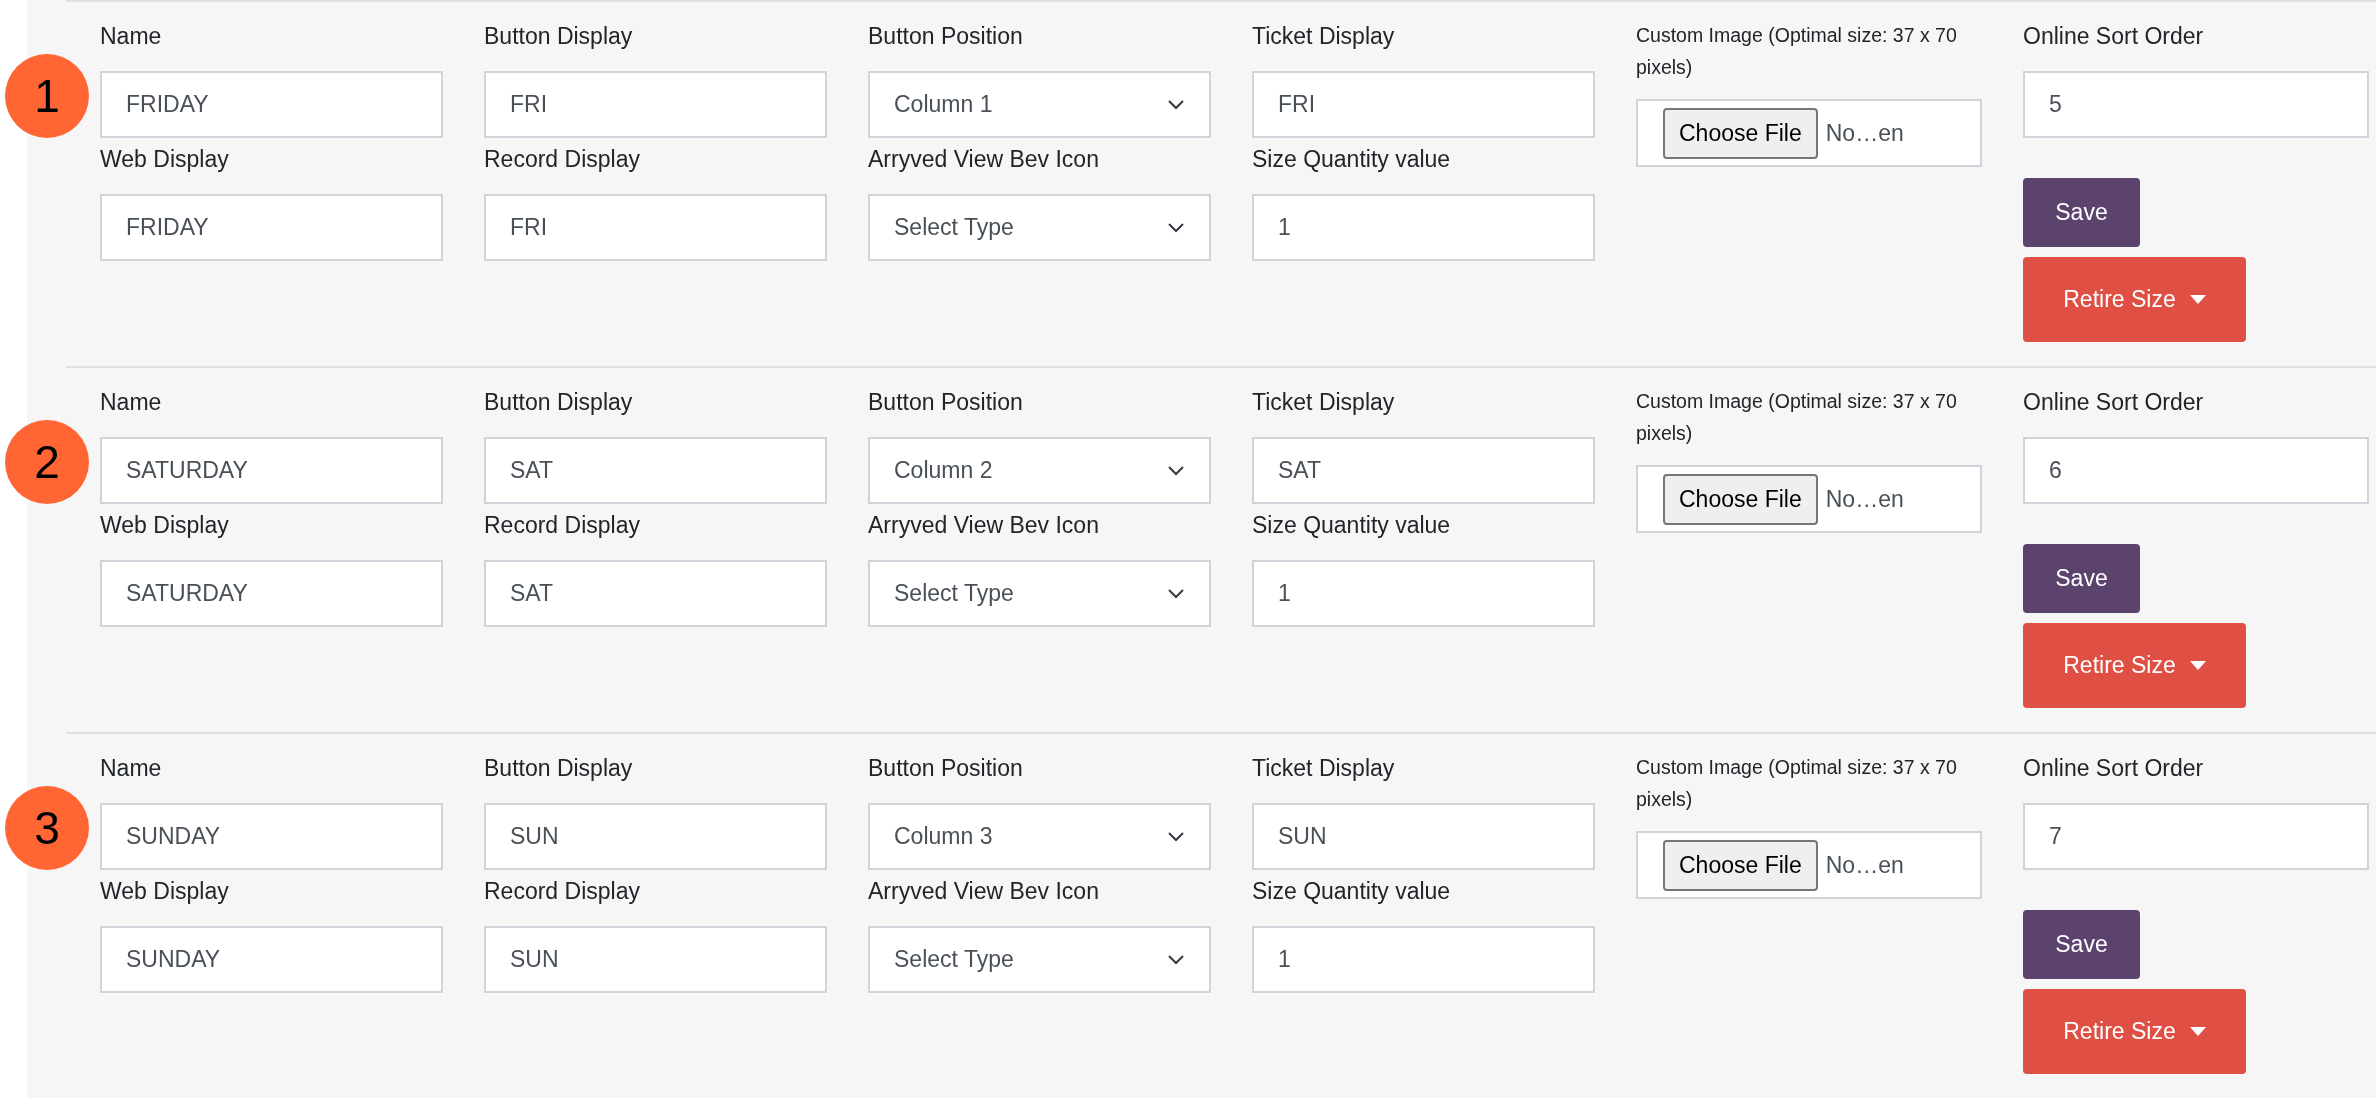 This screenshot has width=2376, height=1098. Describe the element at coordinates (47, 828) in the screenshot. I see `step-number-badge: 3` at that location.